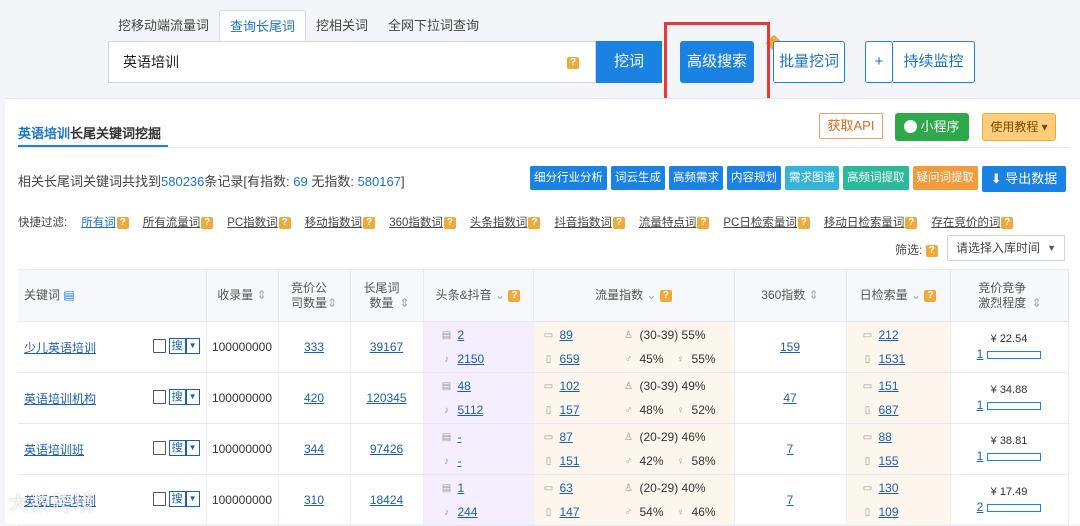 The height and width of the screenshot is (526, 1080). Describe the element at coordinates (352, 62) in the screenshot. I see `search-input: 英语培训 ?` at that location.